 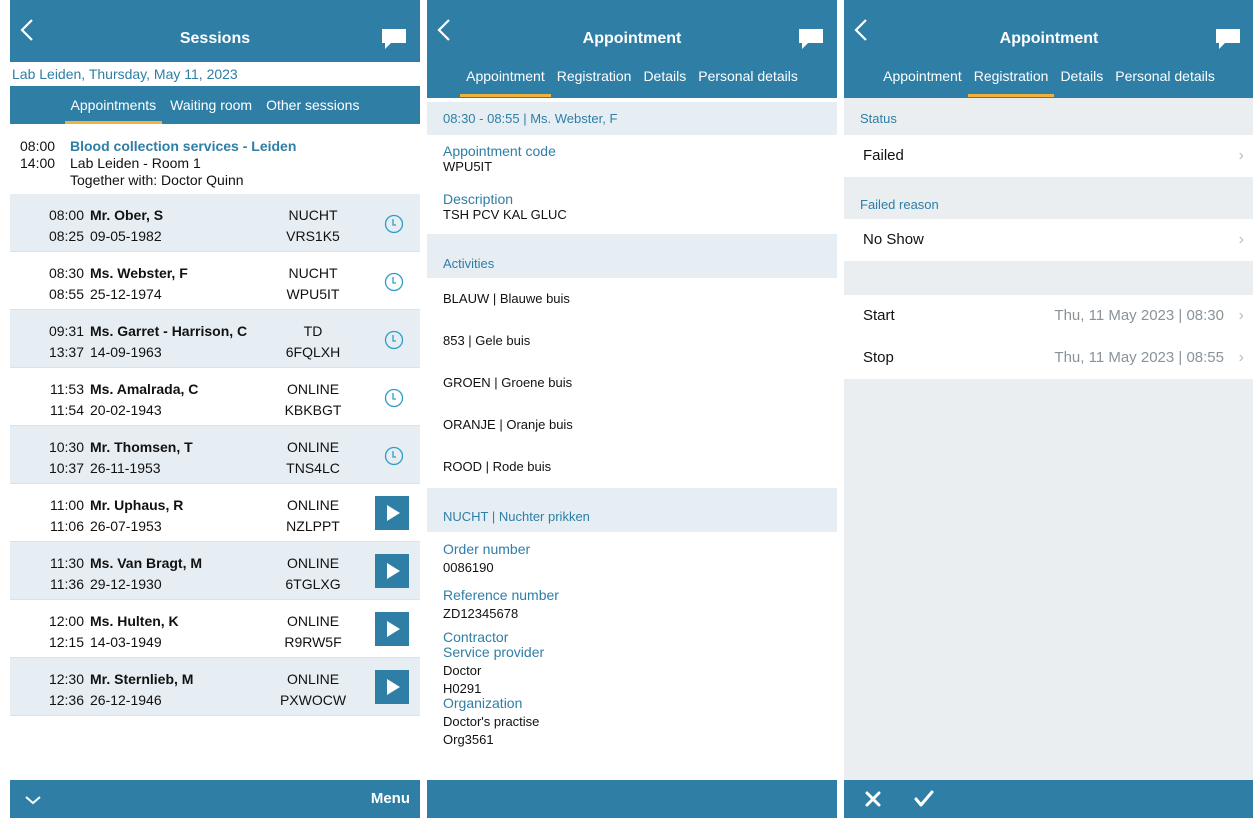 What do you see at coordinates (313, 642) in the screenshot?
I see `appointment-code: R9RW5F` at bounding box center [313, 642].